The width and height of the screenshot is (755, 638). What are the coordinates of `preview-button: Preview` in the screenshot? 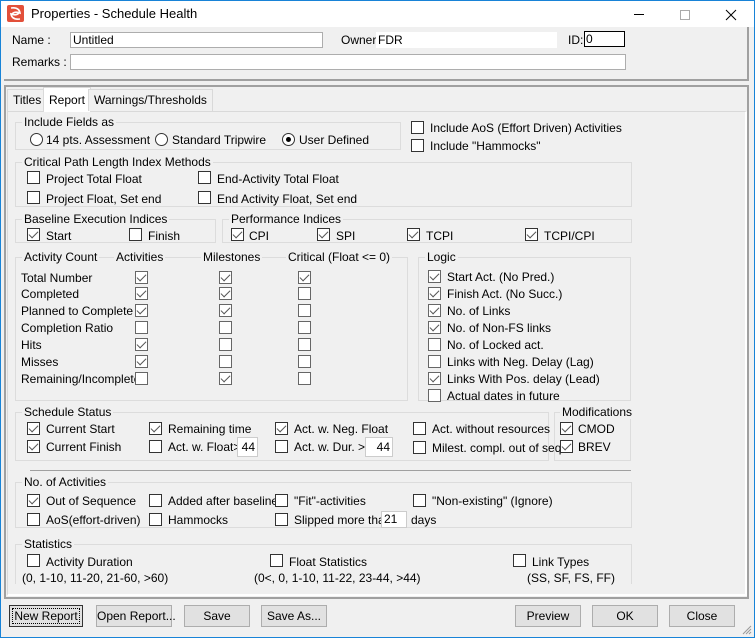 It's located at (548, 616).